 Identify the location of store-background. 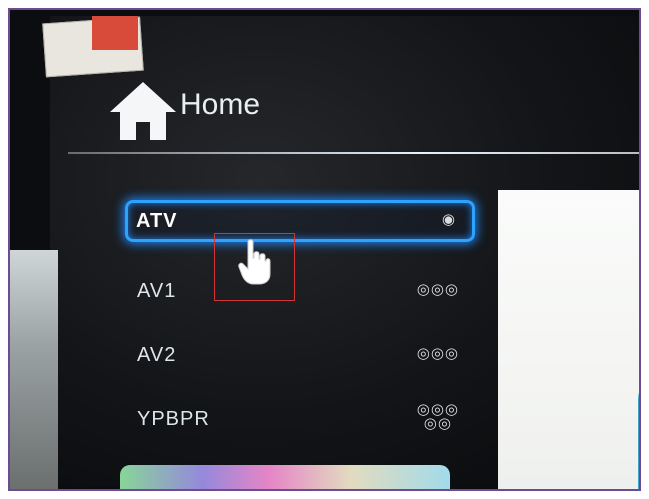
(34, 369).